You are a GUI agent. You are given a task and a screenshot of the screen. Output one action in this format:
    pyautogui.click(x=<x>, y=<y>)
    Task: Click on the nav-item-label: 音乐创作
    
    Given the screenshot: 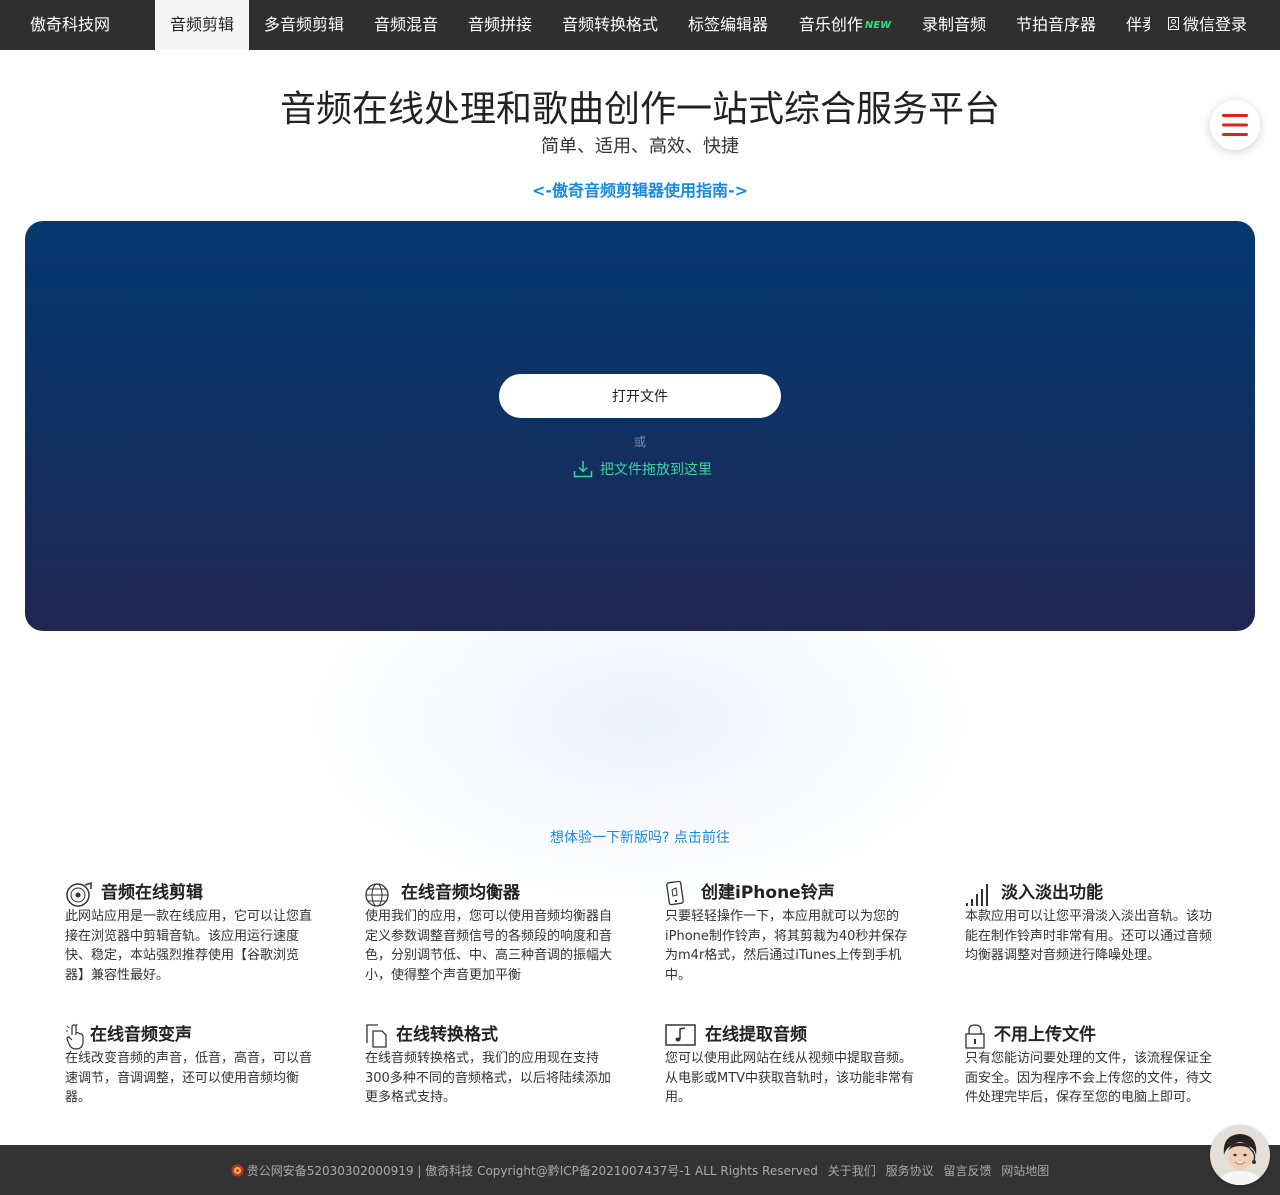 What is the action you would take?
    pyautogui.click(x=830, y=24)
    